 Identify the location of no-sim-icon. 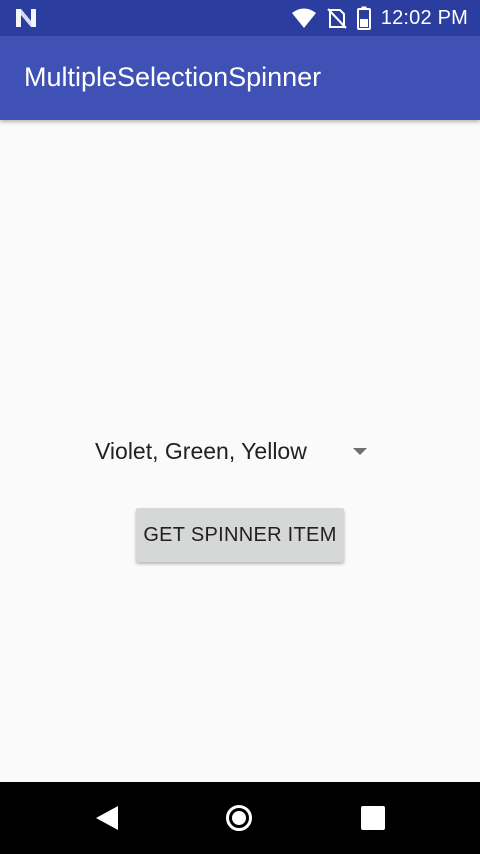
(337, 18).